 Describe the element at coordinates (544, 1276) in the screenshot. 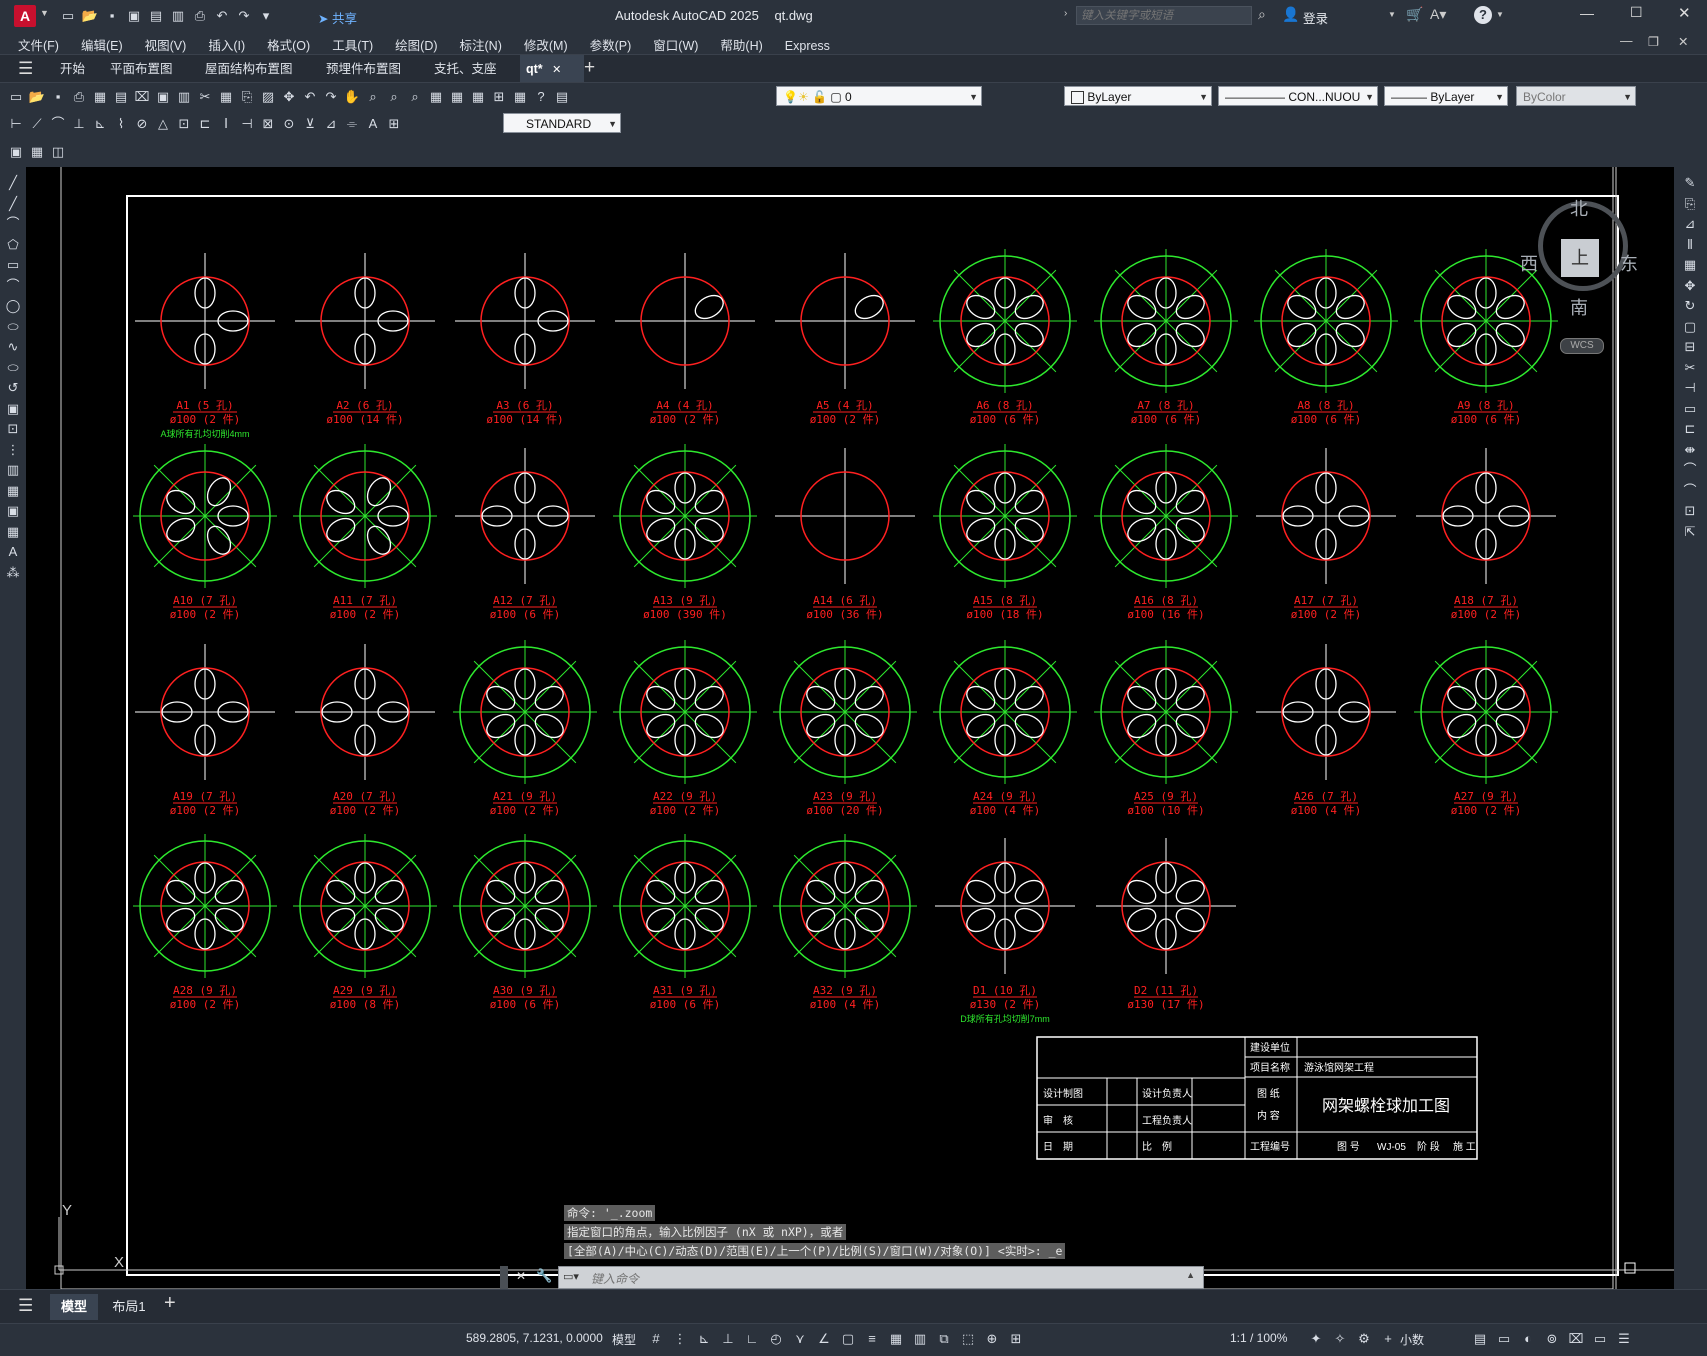

I see `customize-wrench-icon: 🔧` at that location.